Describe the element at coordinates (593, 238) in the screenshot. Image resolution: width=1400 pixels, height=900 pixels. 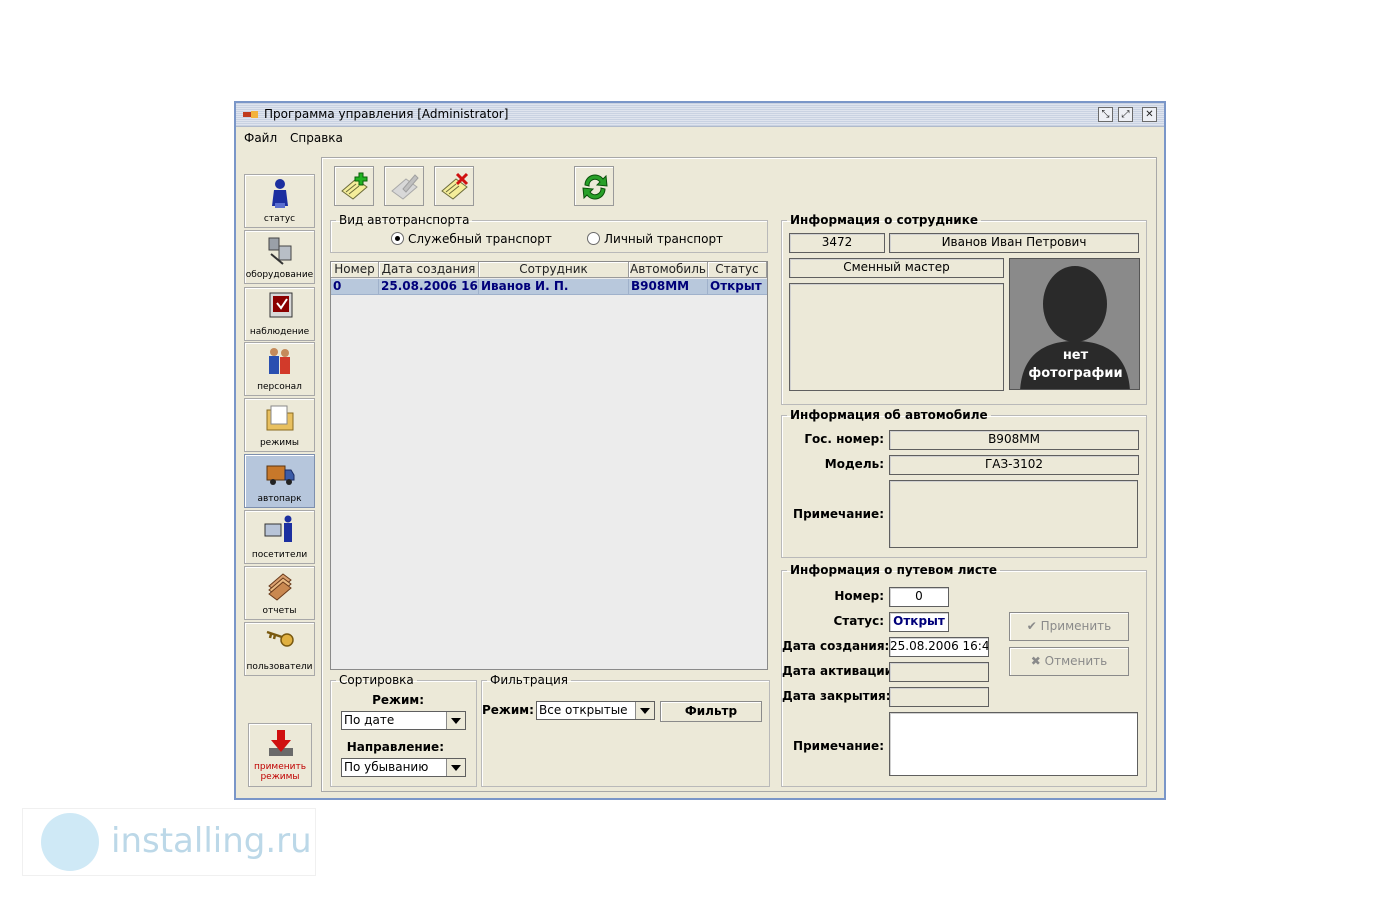
I see `radio-unchecked-icon` at that location.